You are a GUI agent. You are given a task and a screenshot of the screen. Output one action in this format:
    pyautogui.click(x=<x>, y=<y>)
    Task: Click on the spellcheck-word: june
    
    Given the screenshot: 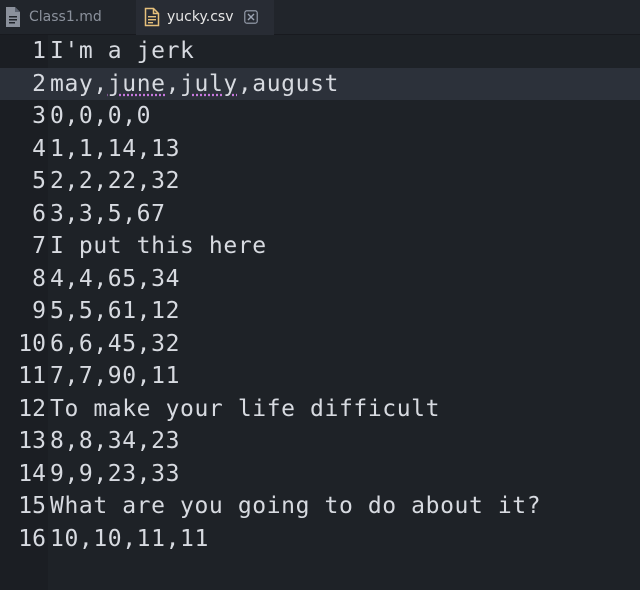 What is the action you would take?
    pyautogui.click(x=137, y=84)
    